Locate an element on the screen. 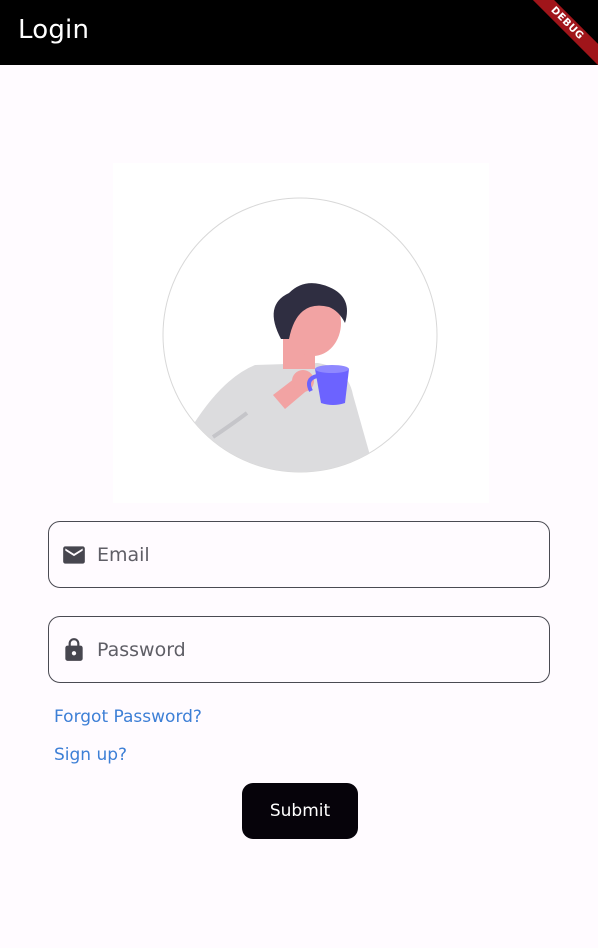  sign-up-link: Sign up? is located at coordinates (90, 755).